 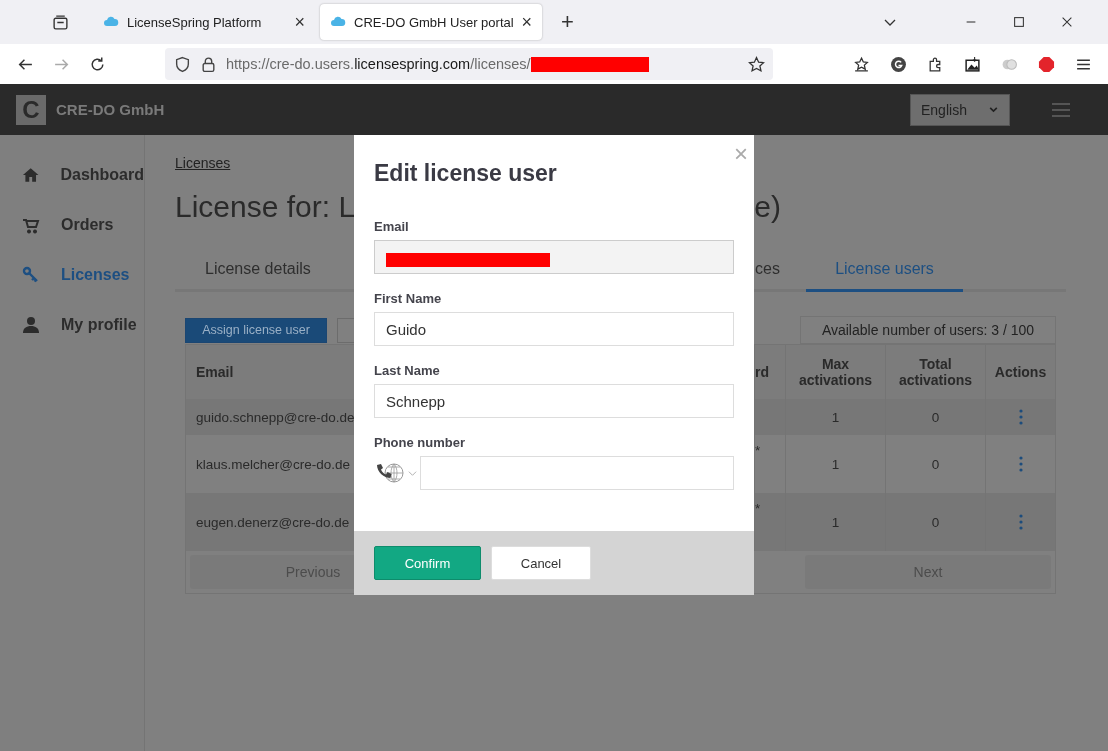 What do you see at coordinates (256, 330) in the screenshot?
I see `assign-user-button: Assign license user` at bounding box center [256, 330].